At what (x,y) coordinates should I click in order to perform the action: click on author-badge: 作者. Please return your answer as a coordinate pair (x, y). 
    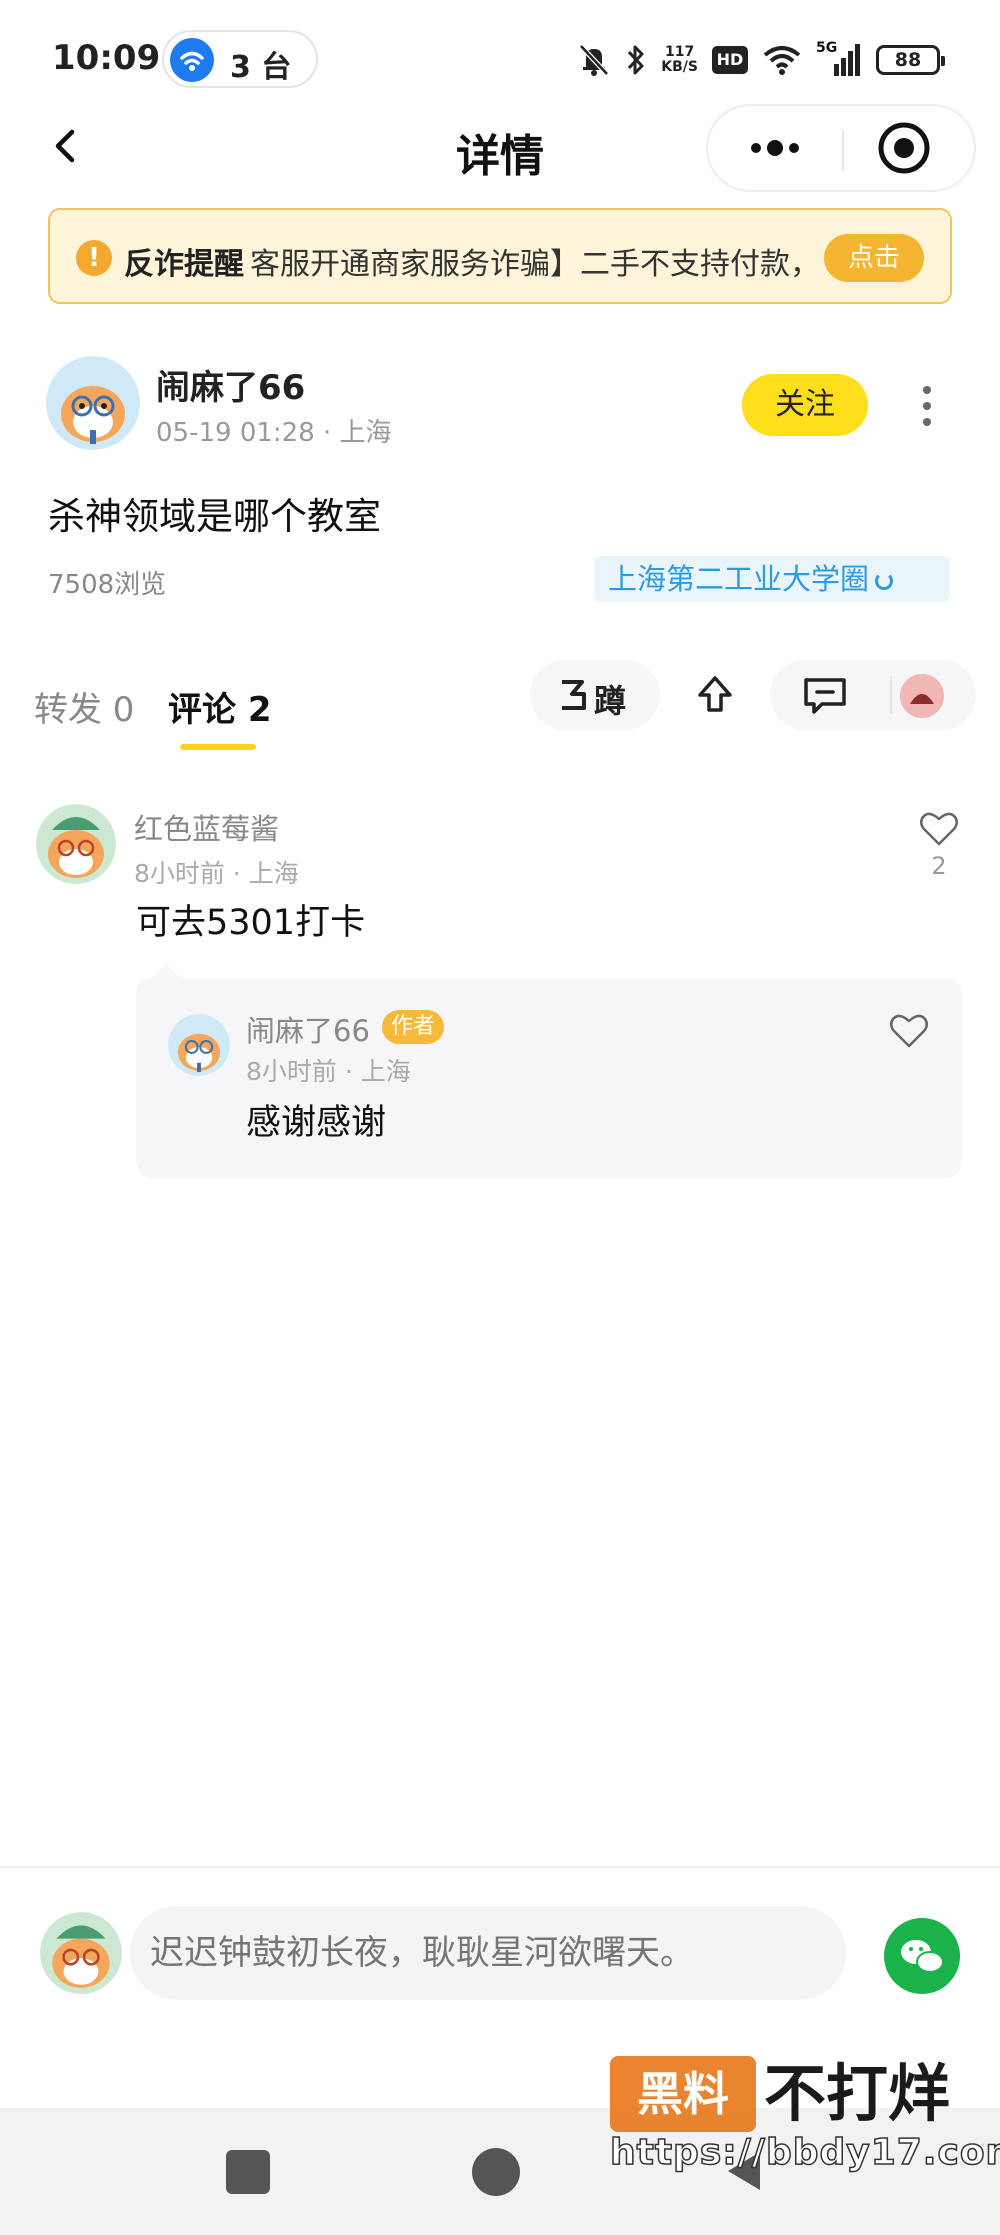
    Looking at the image, I should click on (413, 1027).